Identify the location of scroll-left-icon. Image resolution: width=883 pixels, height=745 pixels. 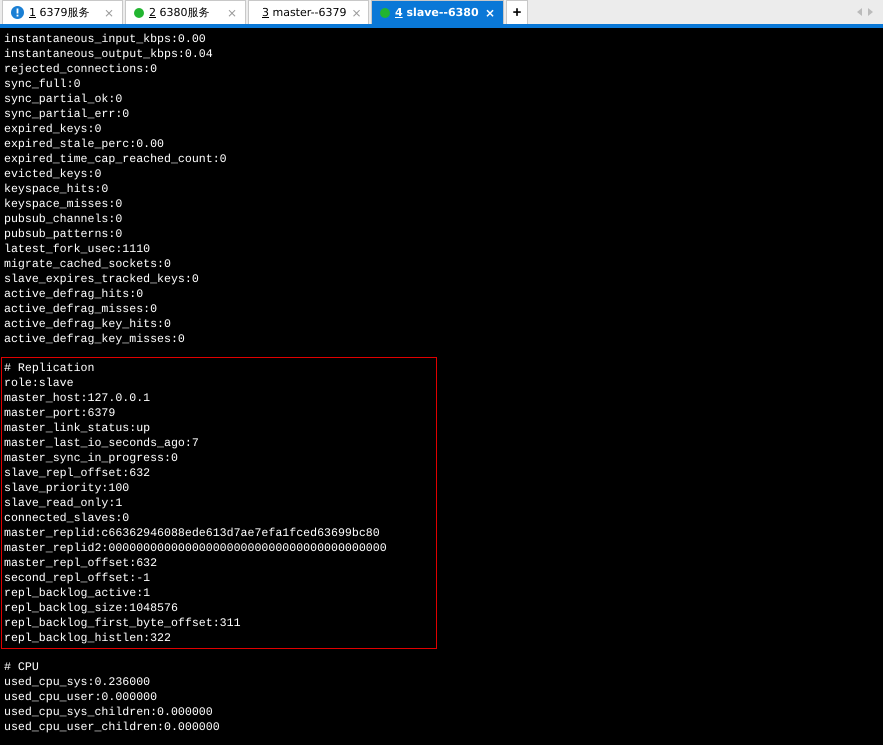
(859, 12).